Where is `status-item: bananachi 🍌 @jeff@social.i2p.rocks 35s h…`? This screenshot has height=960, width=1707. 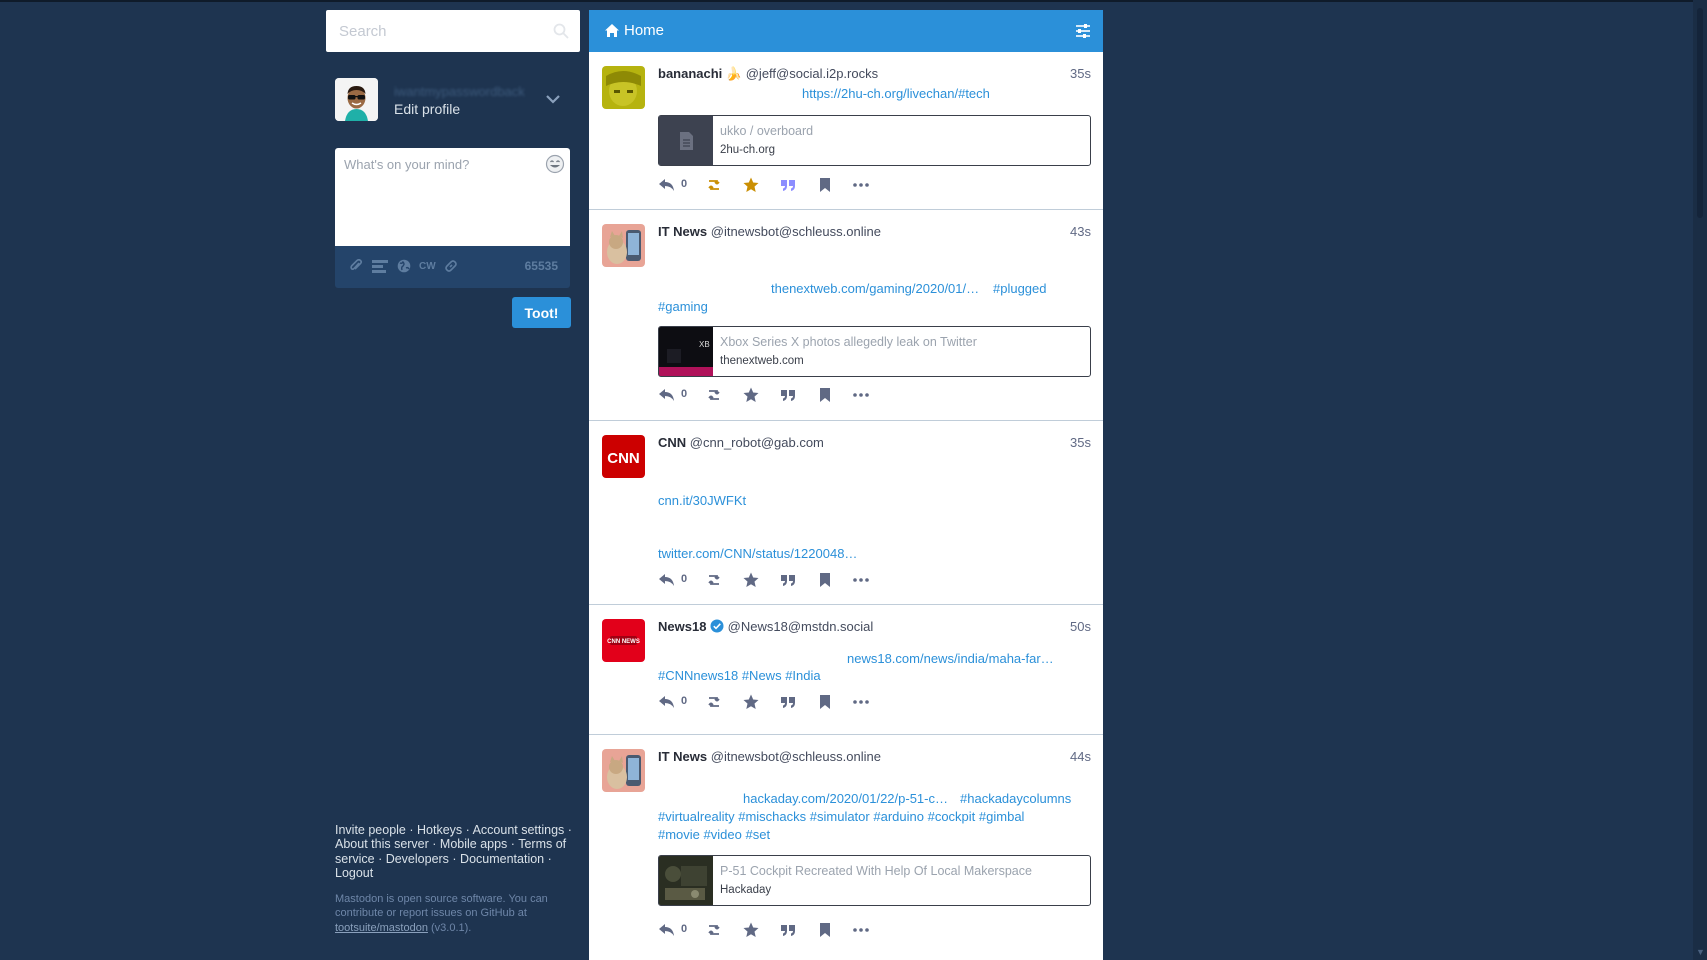
status-item: bananachi 🍌 @jeff@social.i2p.rocks 35s h… is located at coordinates (846, 131).